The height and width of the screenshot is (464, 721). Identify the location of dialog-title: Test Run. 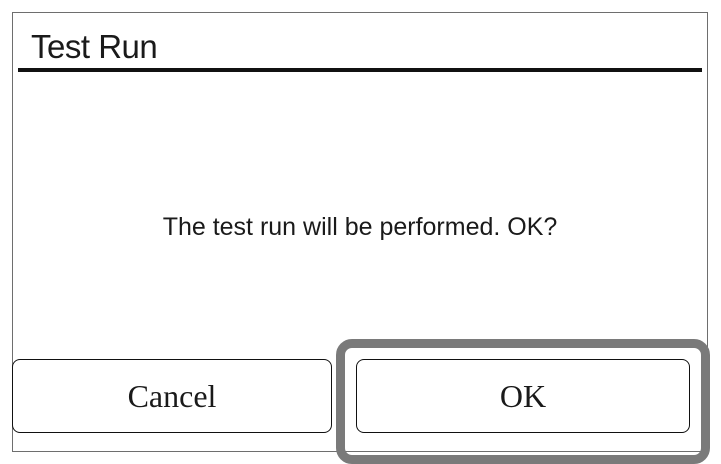
(94, 46).